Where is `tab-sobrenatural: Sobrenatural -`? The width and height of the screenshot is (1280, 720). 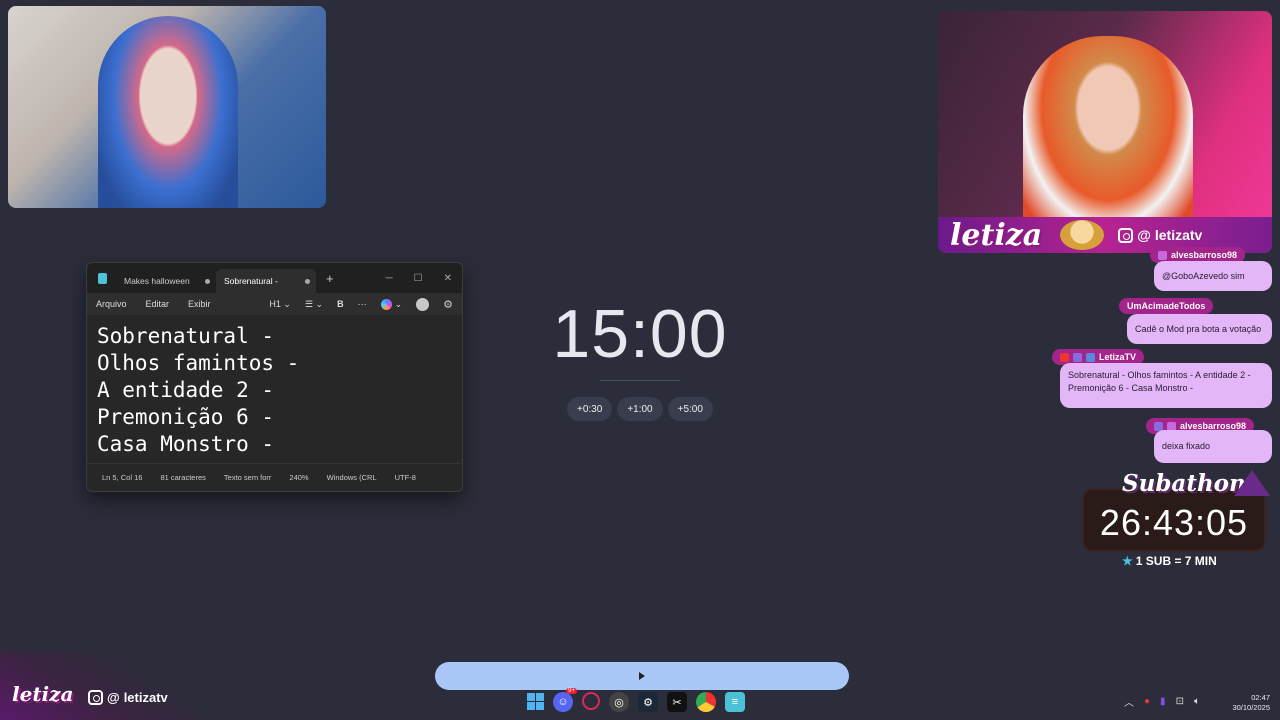 tab-sobrenatural: Sobrenatural - is located at coordinates (266, 281).